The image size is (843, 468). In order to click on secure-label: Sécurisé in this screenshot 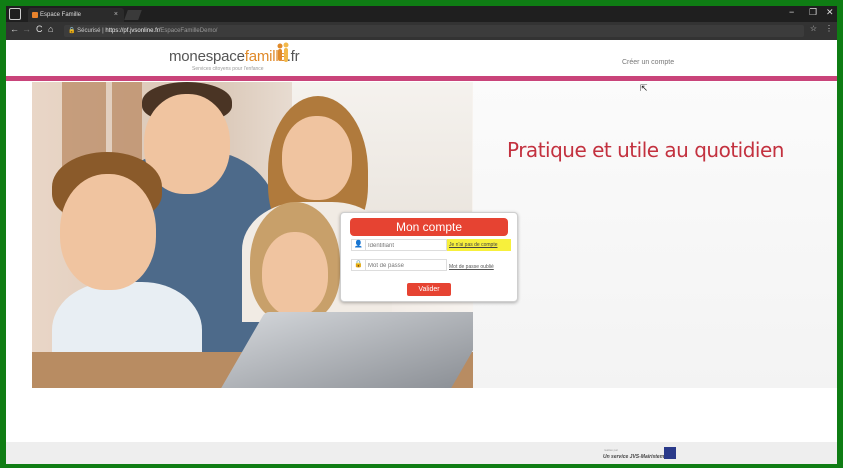, I will do `click(89, 31)`.